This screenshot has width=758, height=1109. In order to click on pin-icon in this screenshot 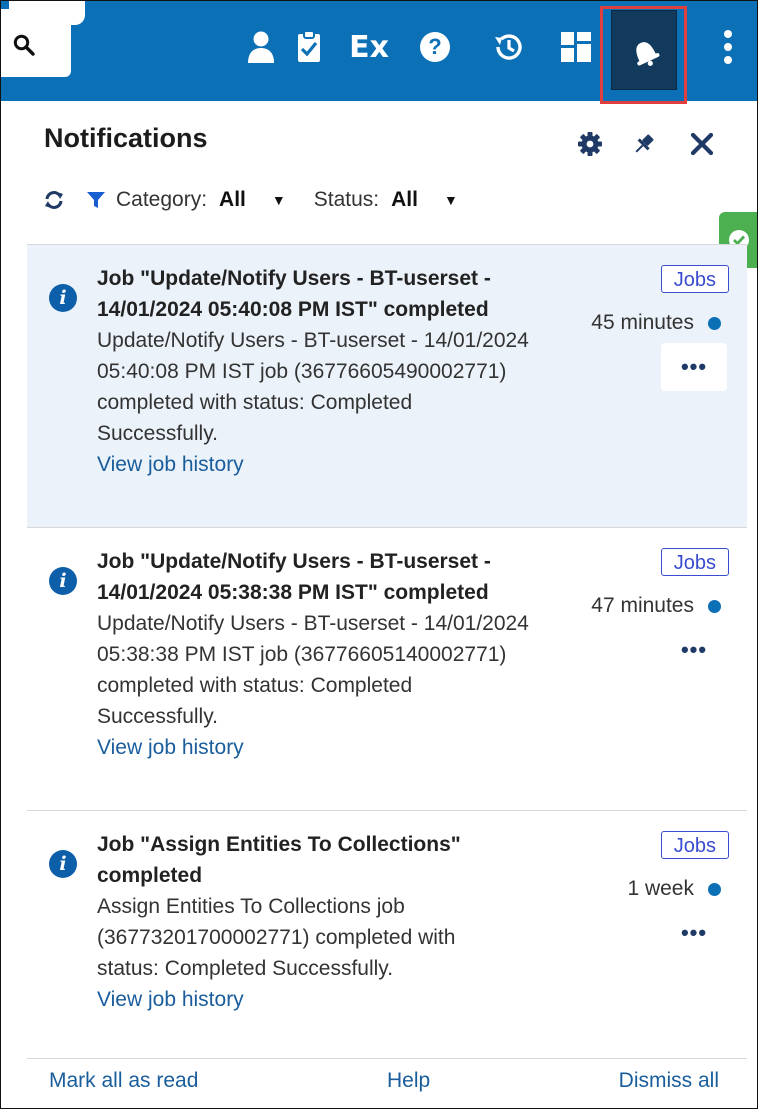, I will do `click(644, 143)`.